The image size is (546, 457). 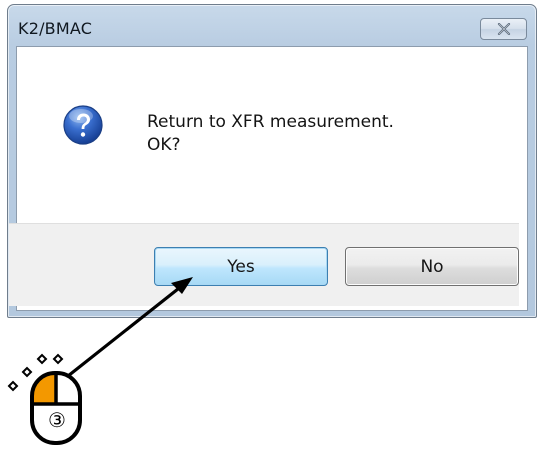 I want to click on message-line-1: Return to XFR measurement., so click(x=270, y=122).